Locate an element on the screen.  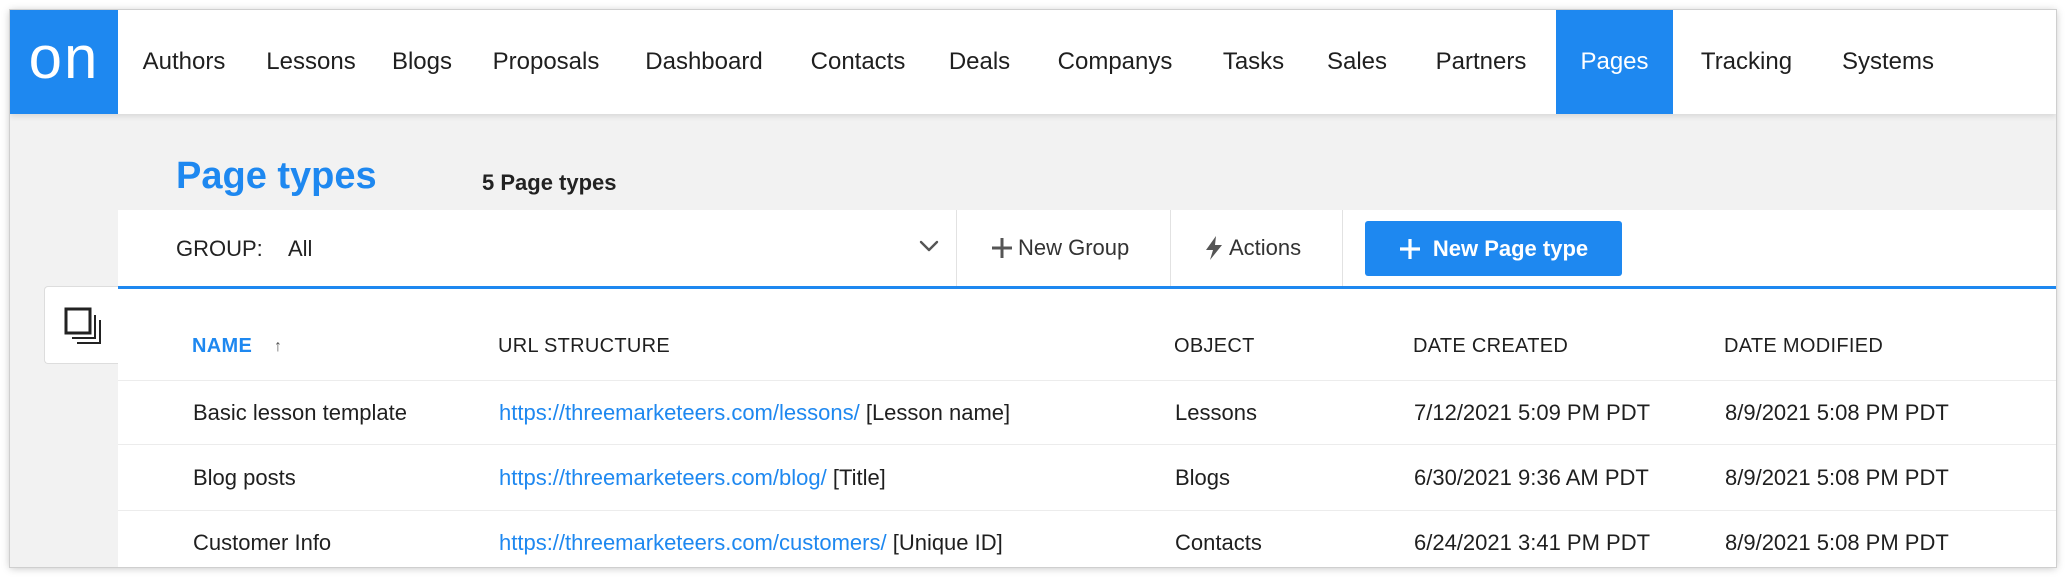
url-suffix: [Title] is located at coordinates (859, 477).